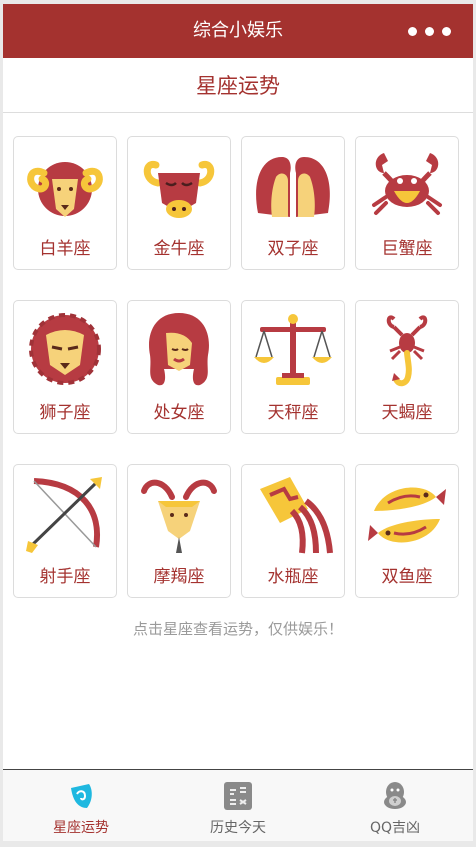  I want to click on sign-label: 双鱼座, so click(407, 577).